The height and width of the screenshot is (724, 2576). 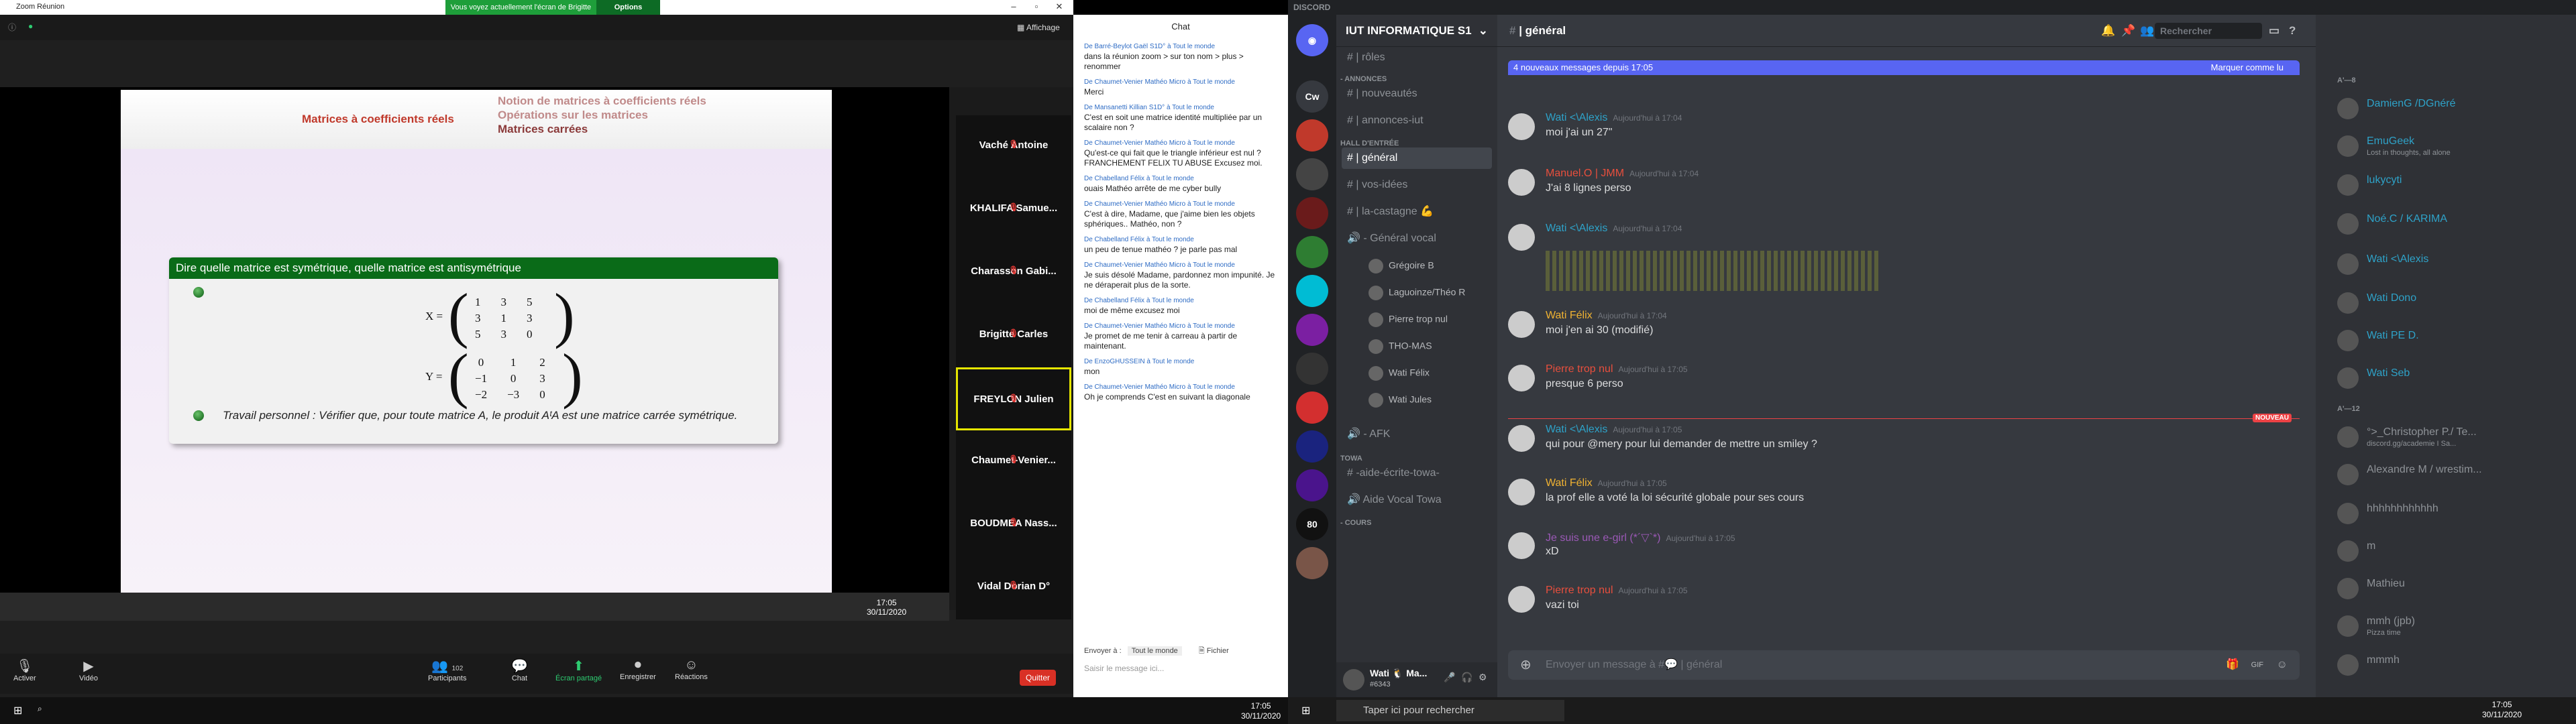 What do you see at coordinates (1401, 266) in the screenshot?
I see `voice-user: Grégoire B` at bounding box center [1401, 266].